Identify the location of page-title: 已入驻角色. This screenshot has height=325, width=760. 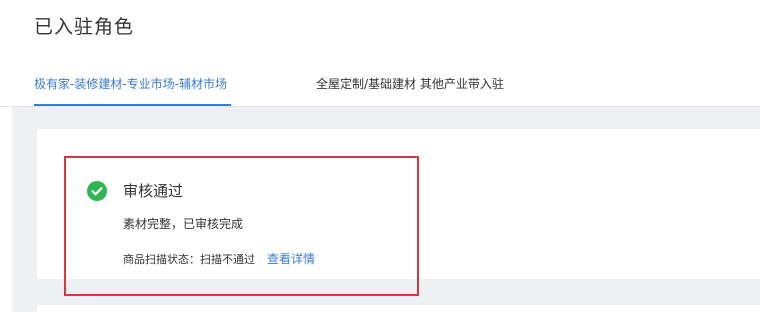
(84, 27).